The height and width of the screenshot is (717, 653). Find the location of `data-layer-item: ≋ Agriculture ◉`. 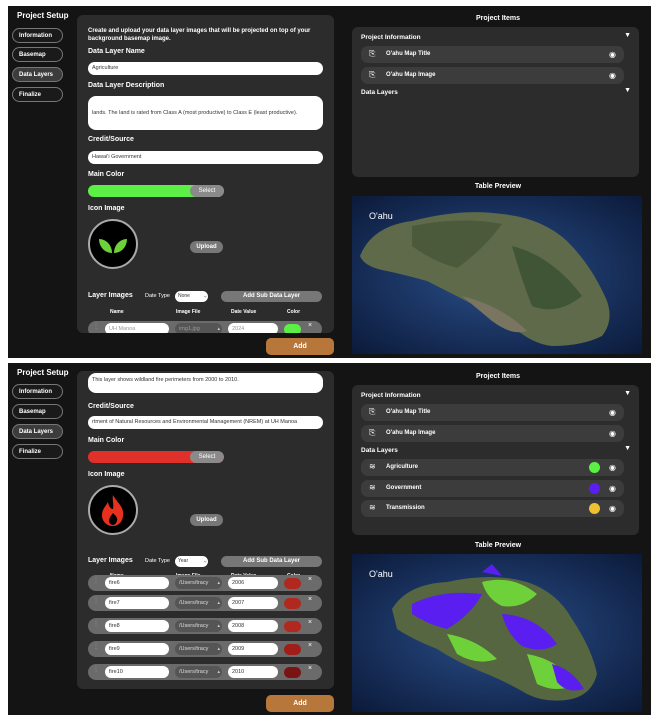

data-layer-item: ≋ Agriculture ◉ is located at coordinates (492, 467).